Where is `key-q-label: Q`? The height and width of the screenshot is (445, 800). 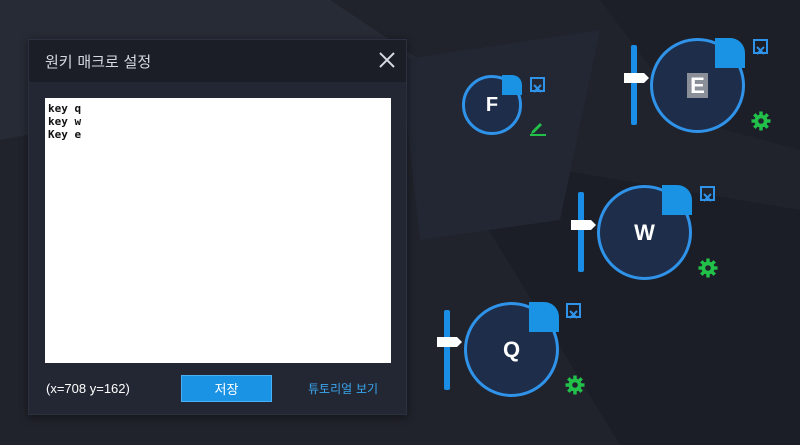 key-q-label: Q is located at coordinates (511, 349).